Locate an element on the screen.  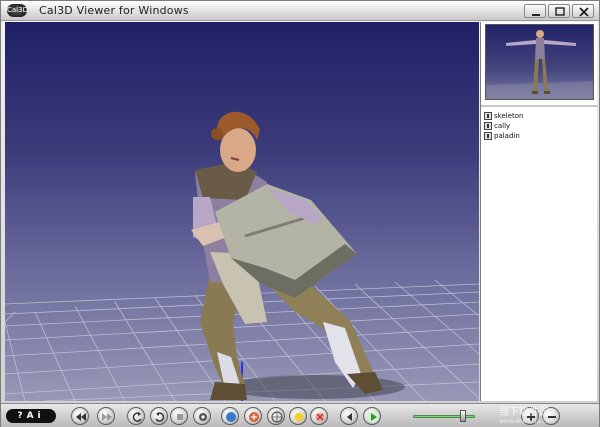
maximize-button is located at coordinates (559, 11).